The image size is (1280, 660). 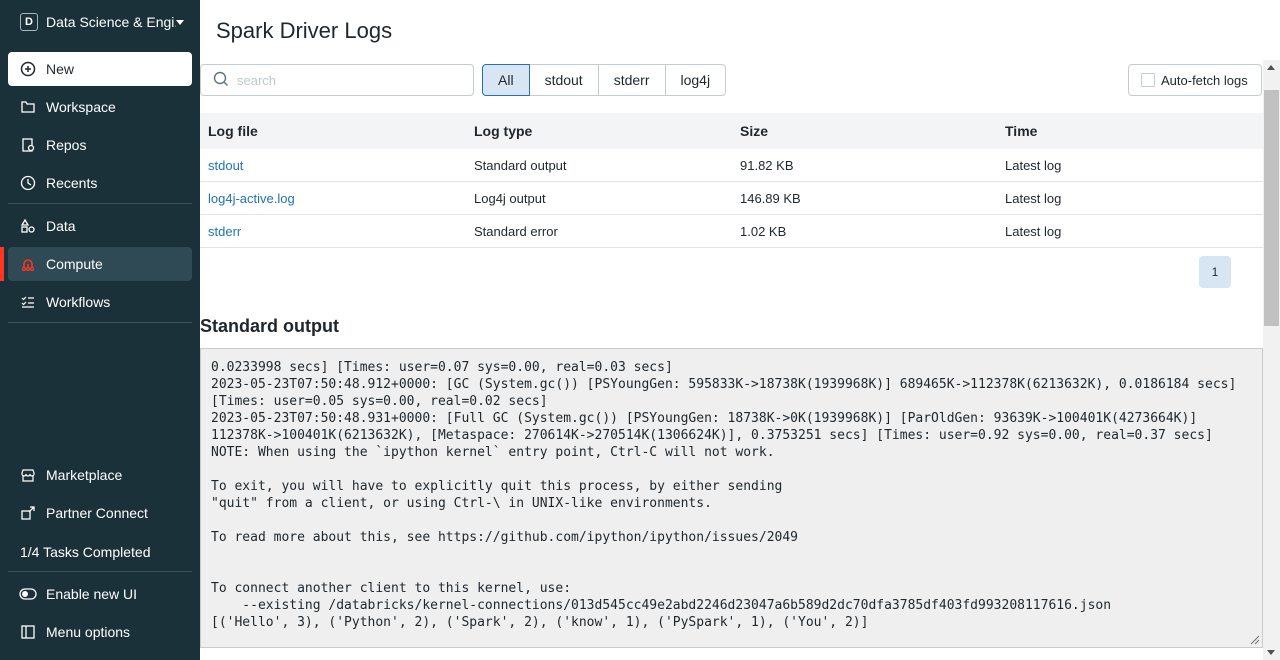 I want to click on auto-fetch-label: Auto-fetch logs, so click(x=1204, y=80).